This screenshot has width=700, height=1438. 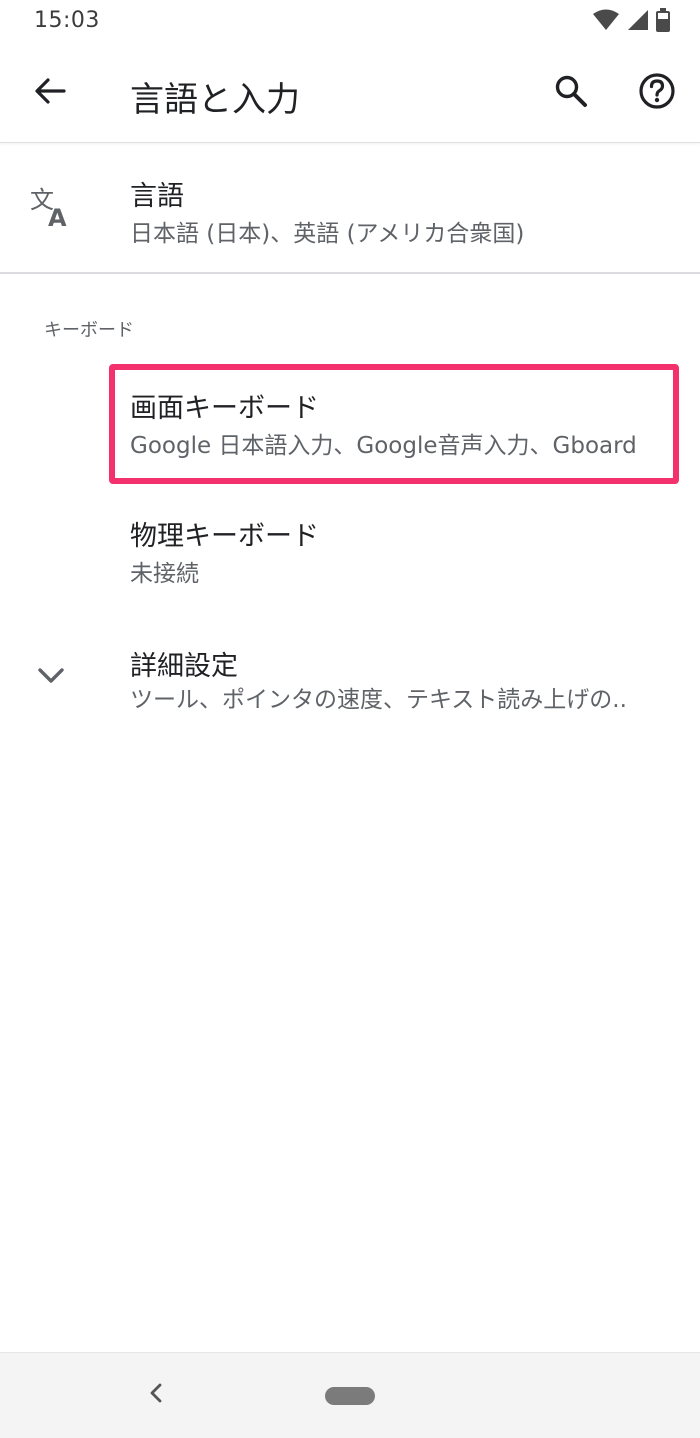 What do you see at coordinates (157, 196) in the screenshot?
I see `language-title: 言語` at bounding box center [157, 196].